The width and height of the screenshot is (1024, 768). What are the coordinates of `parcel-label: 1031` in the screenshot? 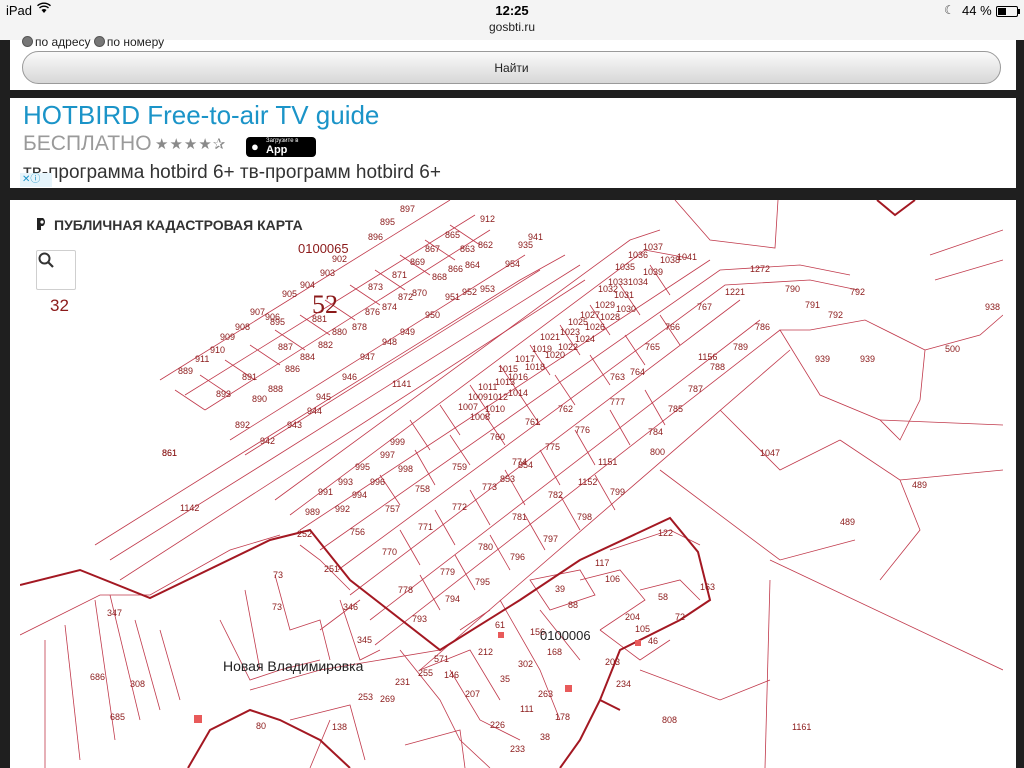 It's located at (624, 295).